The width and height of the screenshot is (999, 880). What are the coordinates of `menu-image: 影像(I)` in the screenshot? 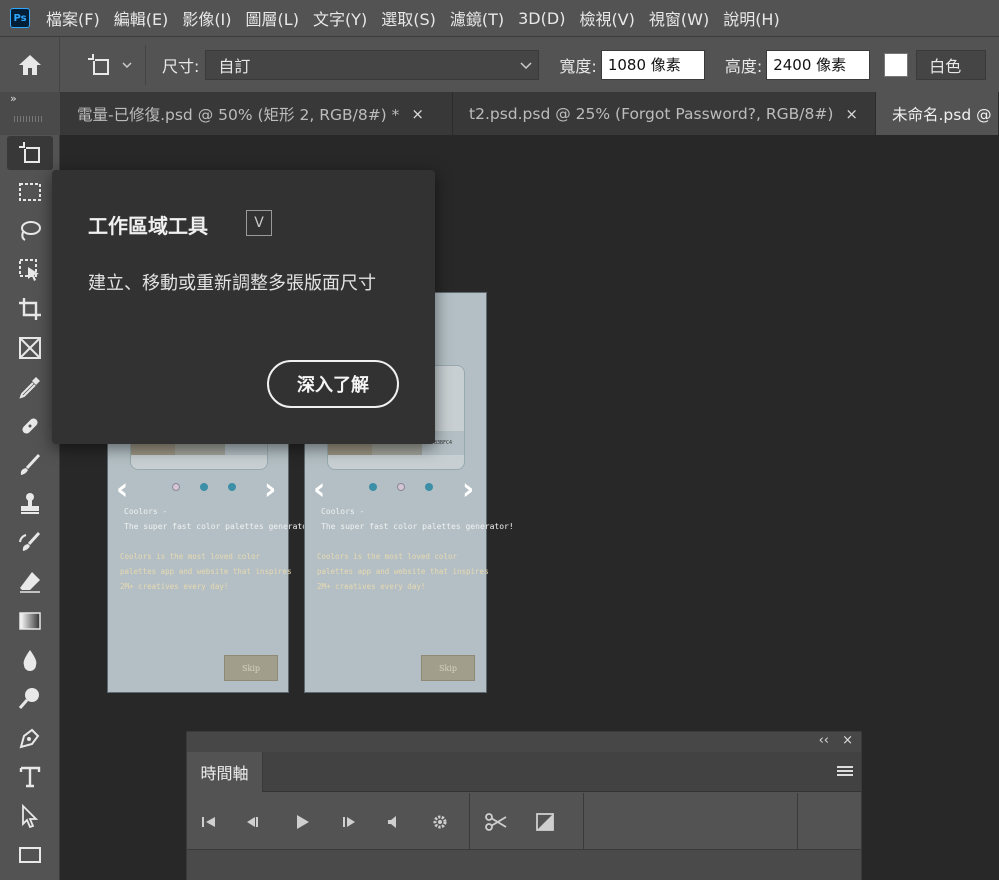 It's located at (206, 18).